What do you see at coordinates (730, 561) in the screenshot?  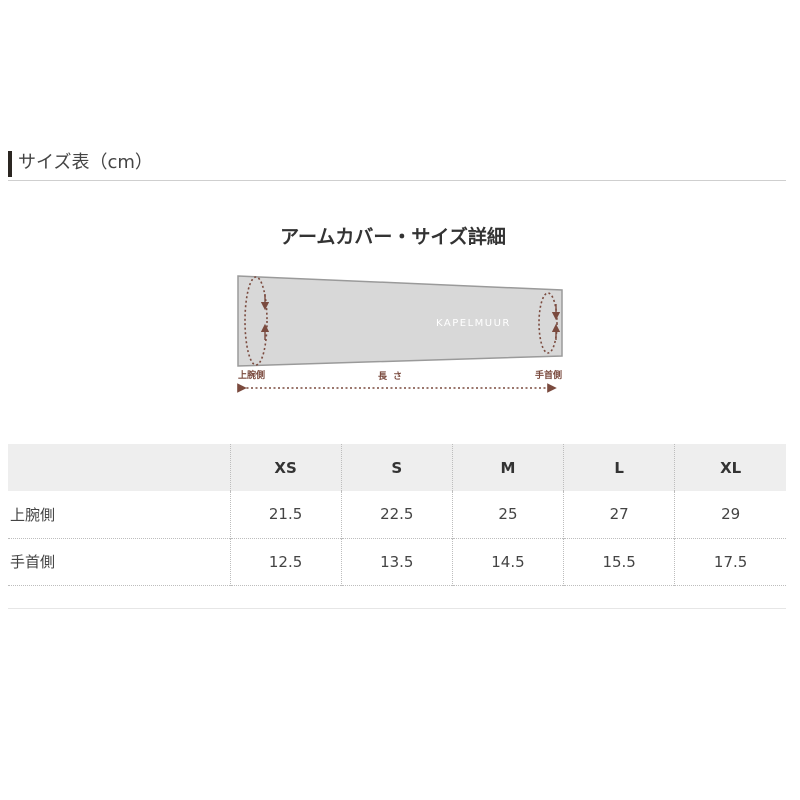 I see `table-cell: 17.5` at bounding box center [730, 561].